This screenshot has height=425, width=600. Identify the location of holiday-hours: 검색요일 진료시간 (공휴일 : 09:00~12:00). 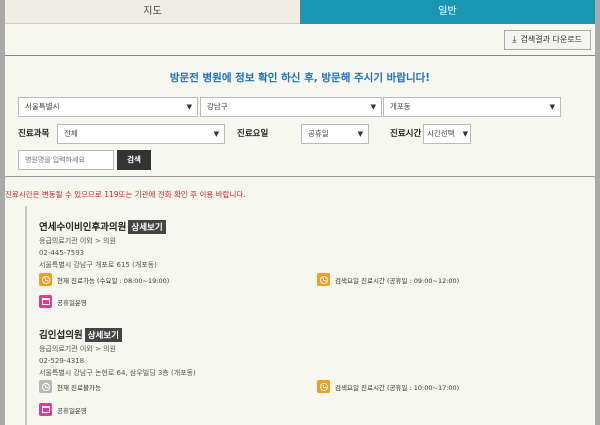
(388, 279).